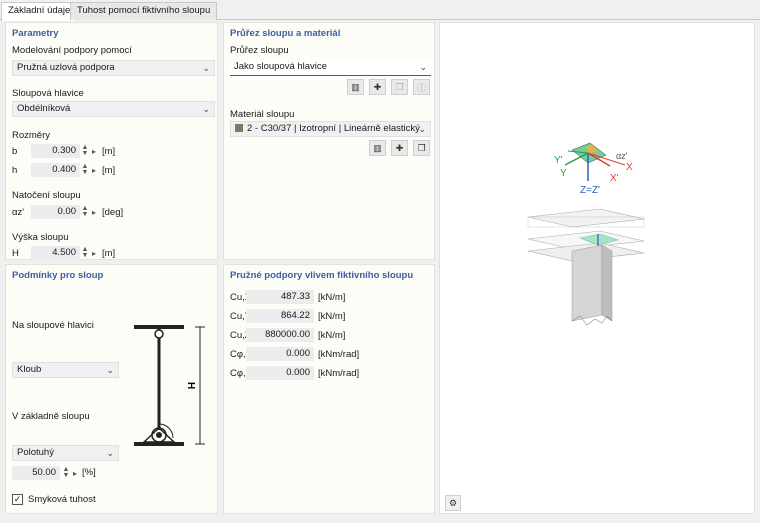 The width and height of the screenshot is (760, 523). I want to click on smykova-checkbox: ✓, so click(17, 499).